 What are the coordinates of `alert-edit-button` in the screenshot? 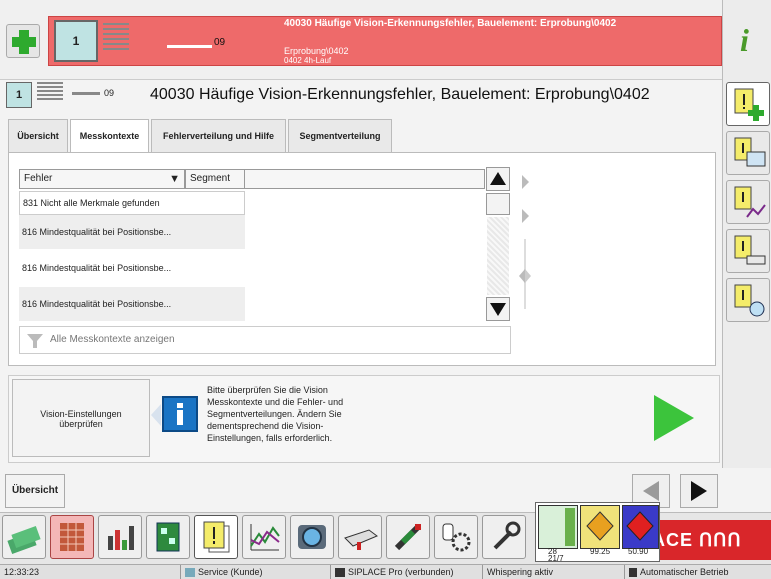 It's located at (748, 251).